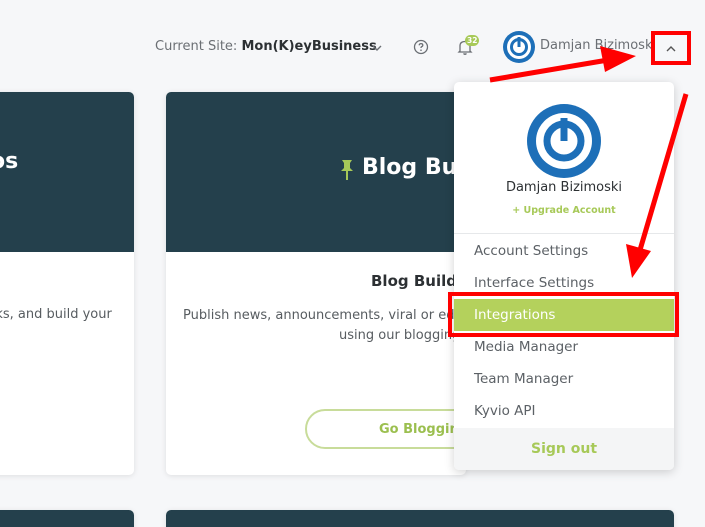 The image size is (705, 527). What do you see at coordinates (421, 47) in the screenshot?
I see `help-icon` at bounding box center [421, 47].